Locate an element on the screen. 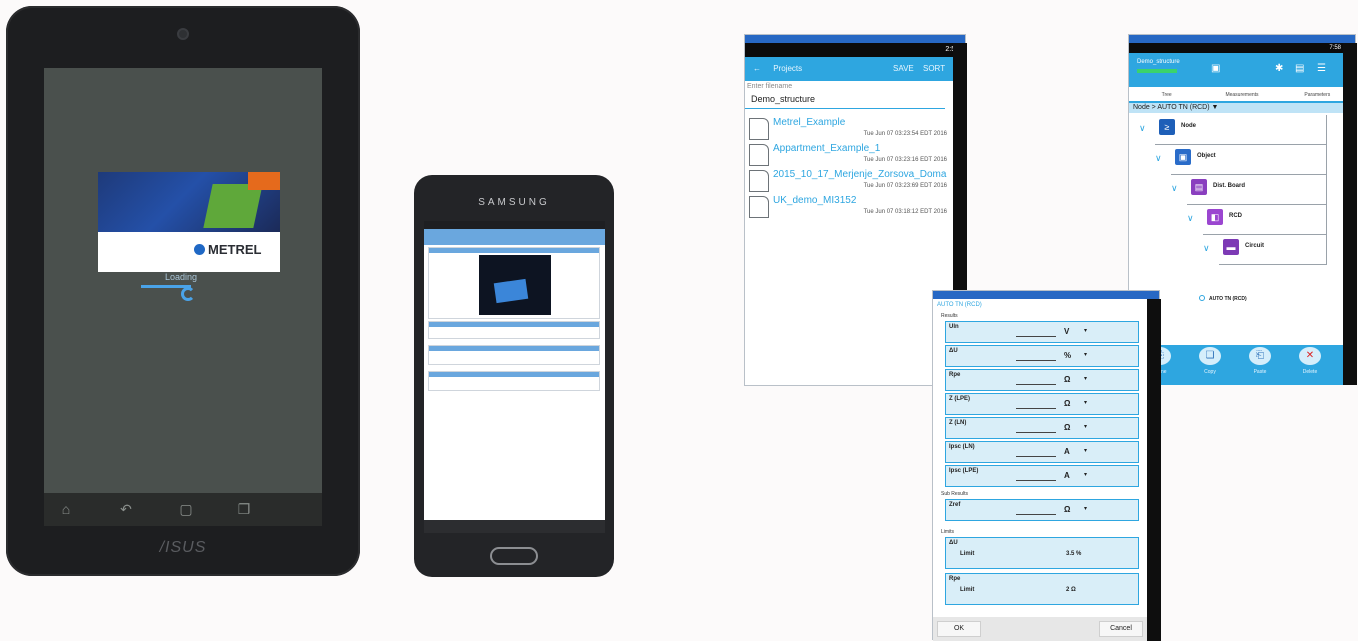  node-icon: ▤ is located at coordinates (1199, 187).